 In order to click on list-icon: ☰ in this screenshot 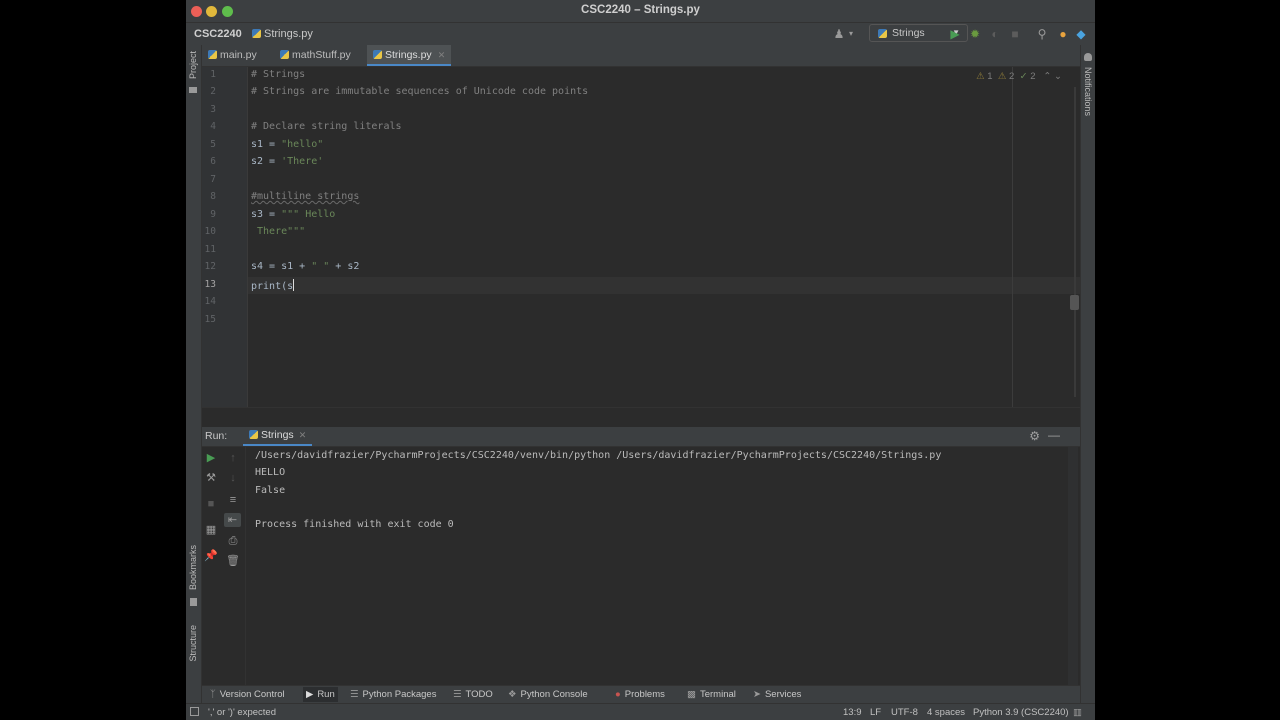, I will do `click(457, 694)`.